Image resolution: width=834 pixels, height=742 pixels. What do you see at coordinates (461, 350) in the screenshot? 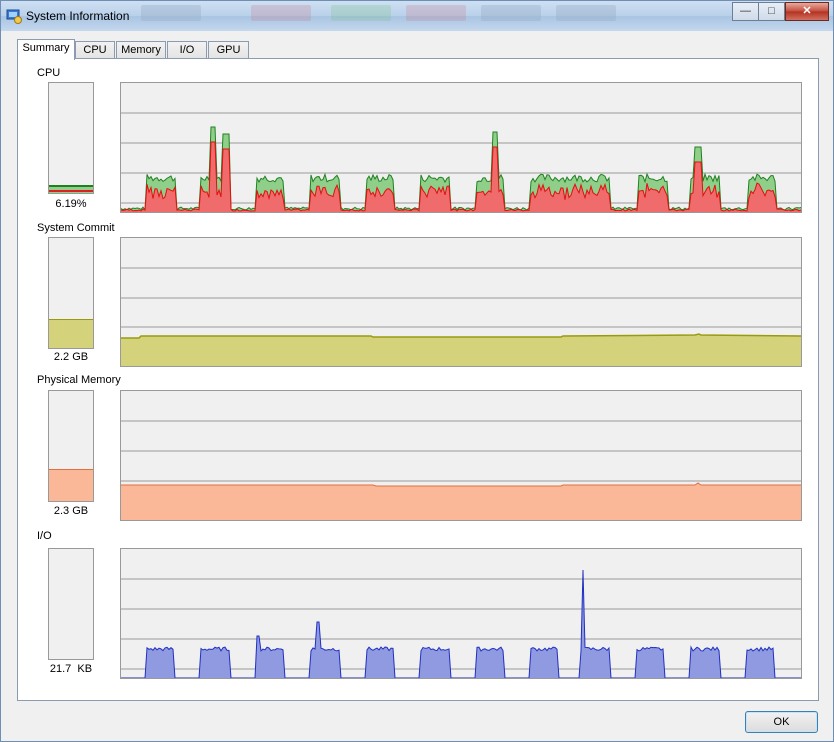
I see `commit-area` at bounding box center [461, 350].